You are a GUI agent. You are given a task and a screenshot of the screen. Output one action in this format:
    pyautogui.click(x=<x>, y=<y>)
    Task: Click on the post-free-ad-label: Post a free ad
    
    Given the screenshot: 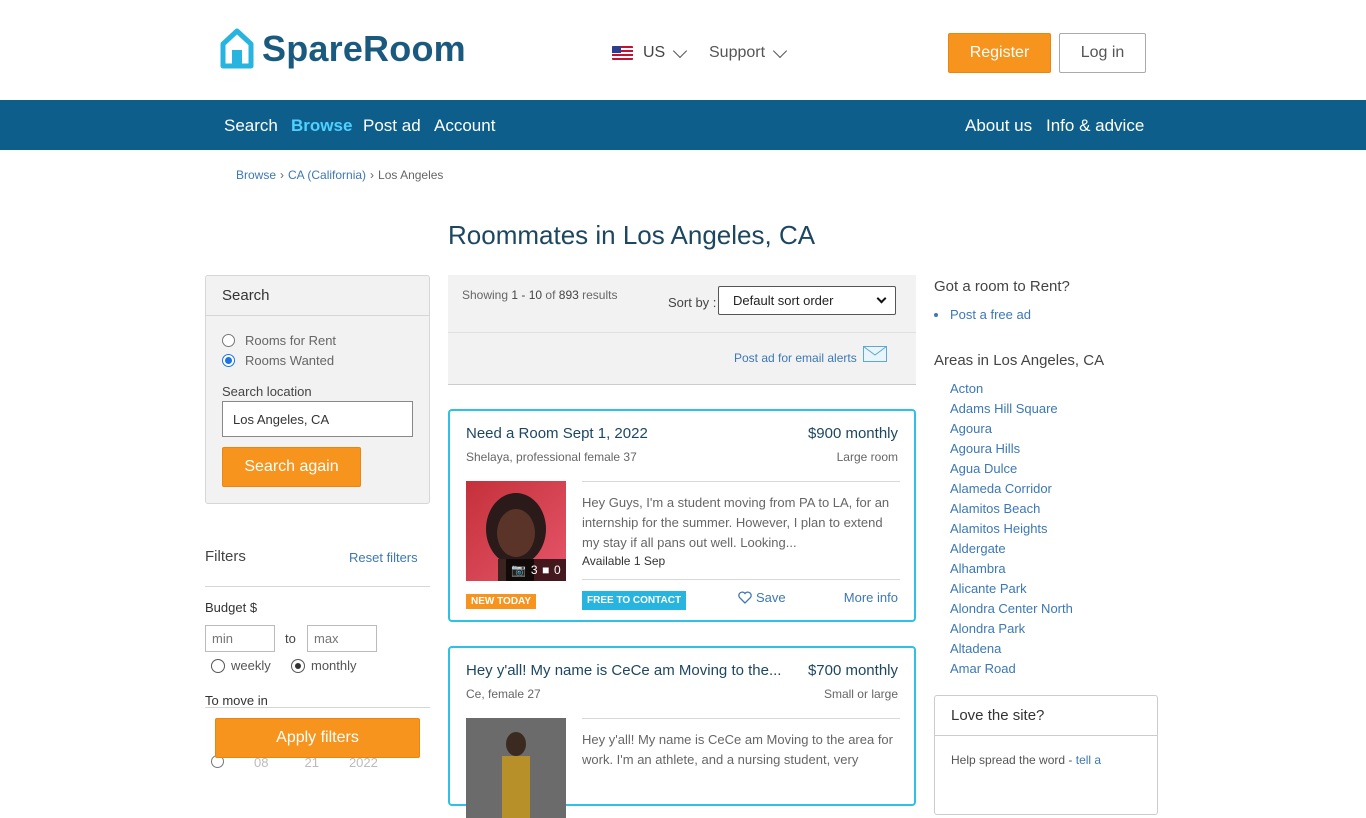 What is the action you would take?
    pyautogui.click(x=990, y=314)
    